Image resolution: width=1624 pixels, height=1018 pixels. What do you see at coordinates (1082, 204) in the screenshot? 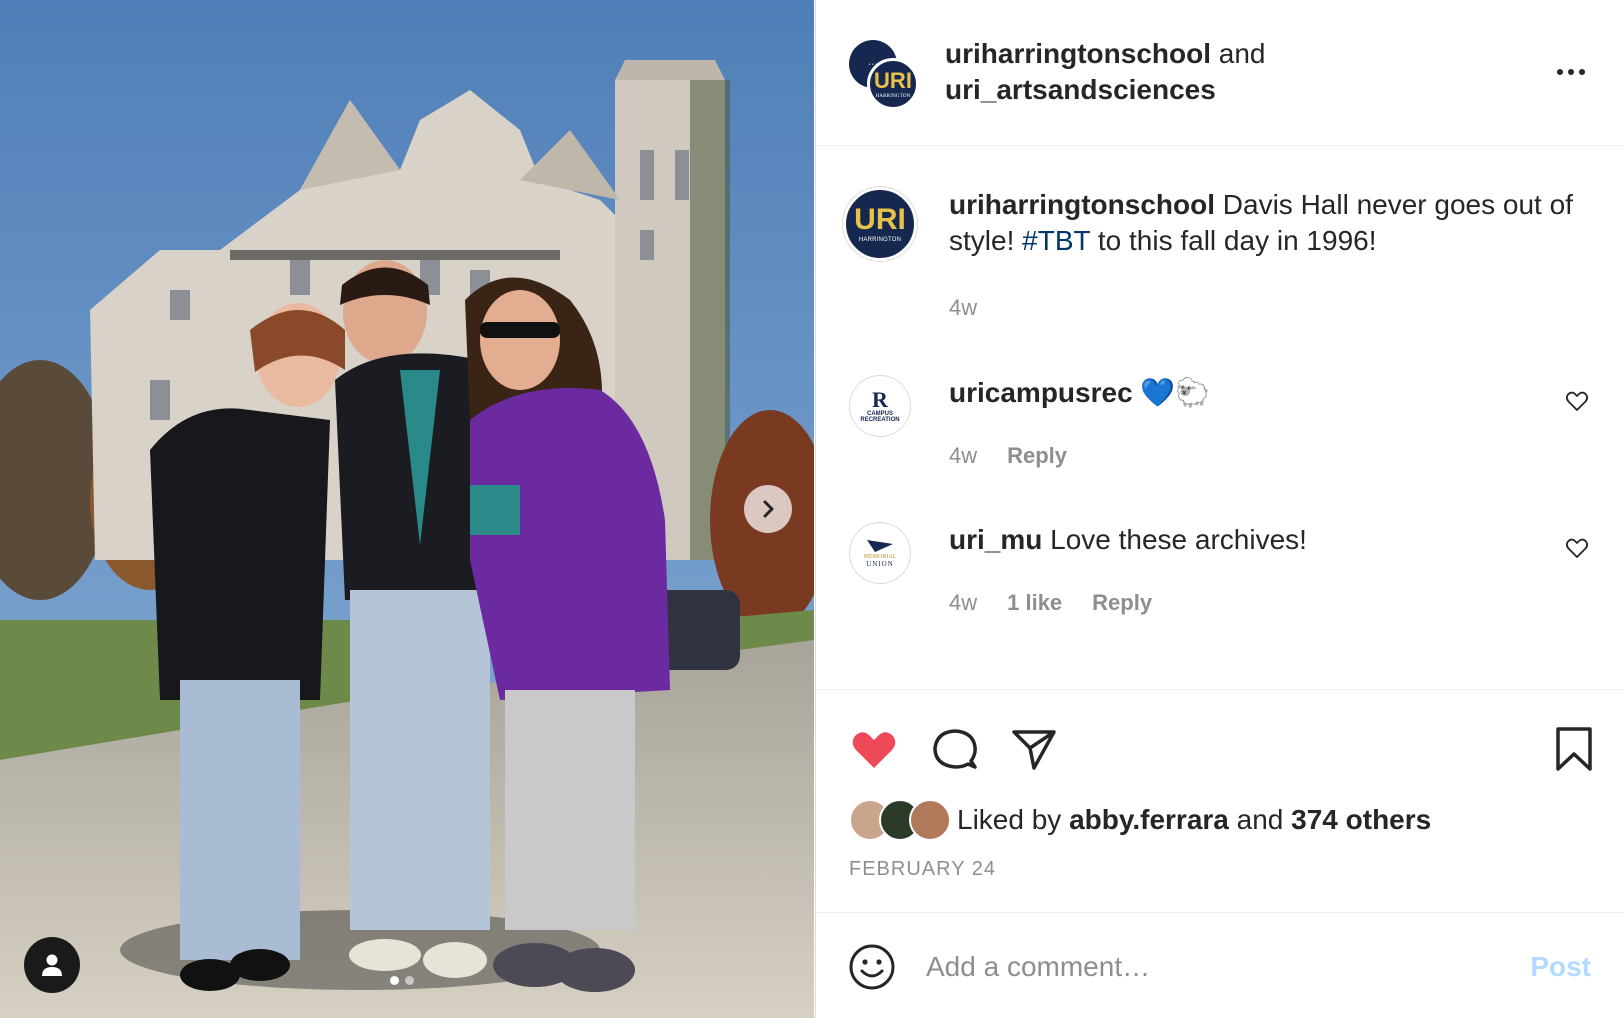
I see `caption-username: uriharringtonschool` at bounding box center [1082, 204].